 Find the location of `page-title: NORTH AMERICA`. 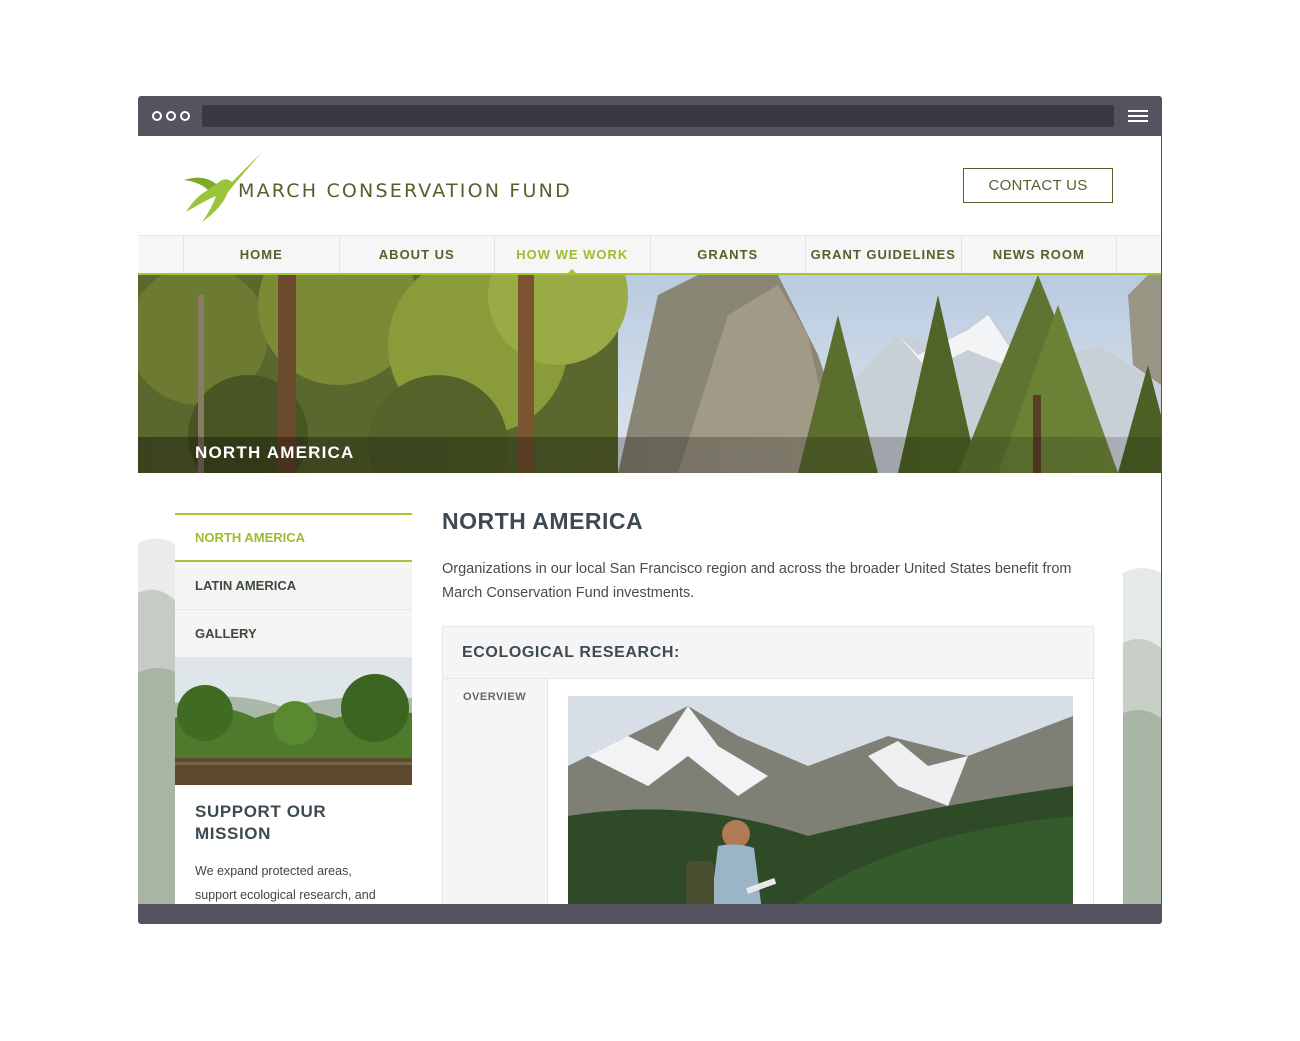

page-title: NORTH AMERICA is located at coordinates (543, 521).